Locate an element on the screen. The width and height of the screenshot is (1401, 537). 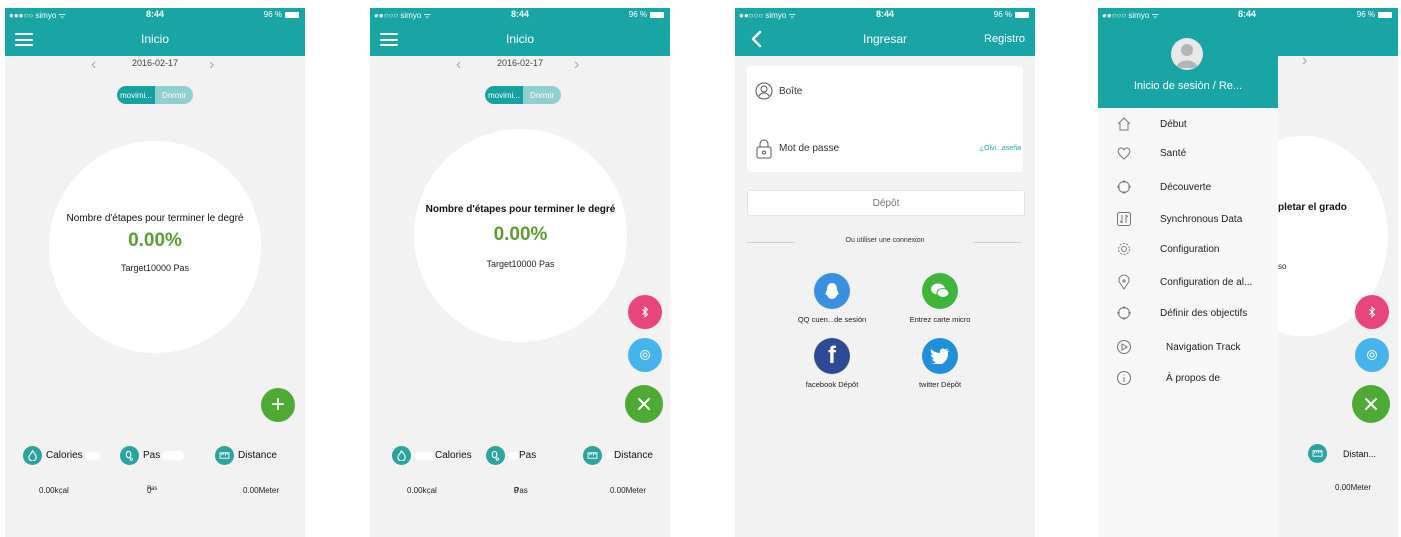
alt-login-label: Ou utiliser une connexion is located at coordinates (885, 240).